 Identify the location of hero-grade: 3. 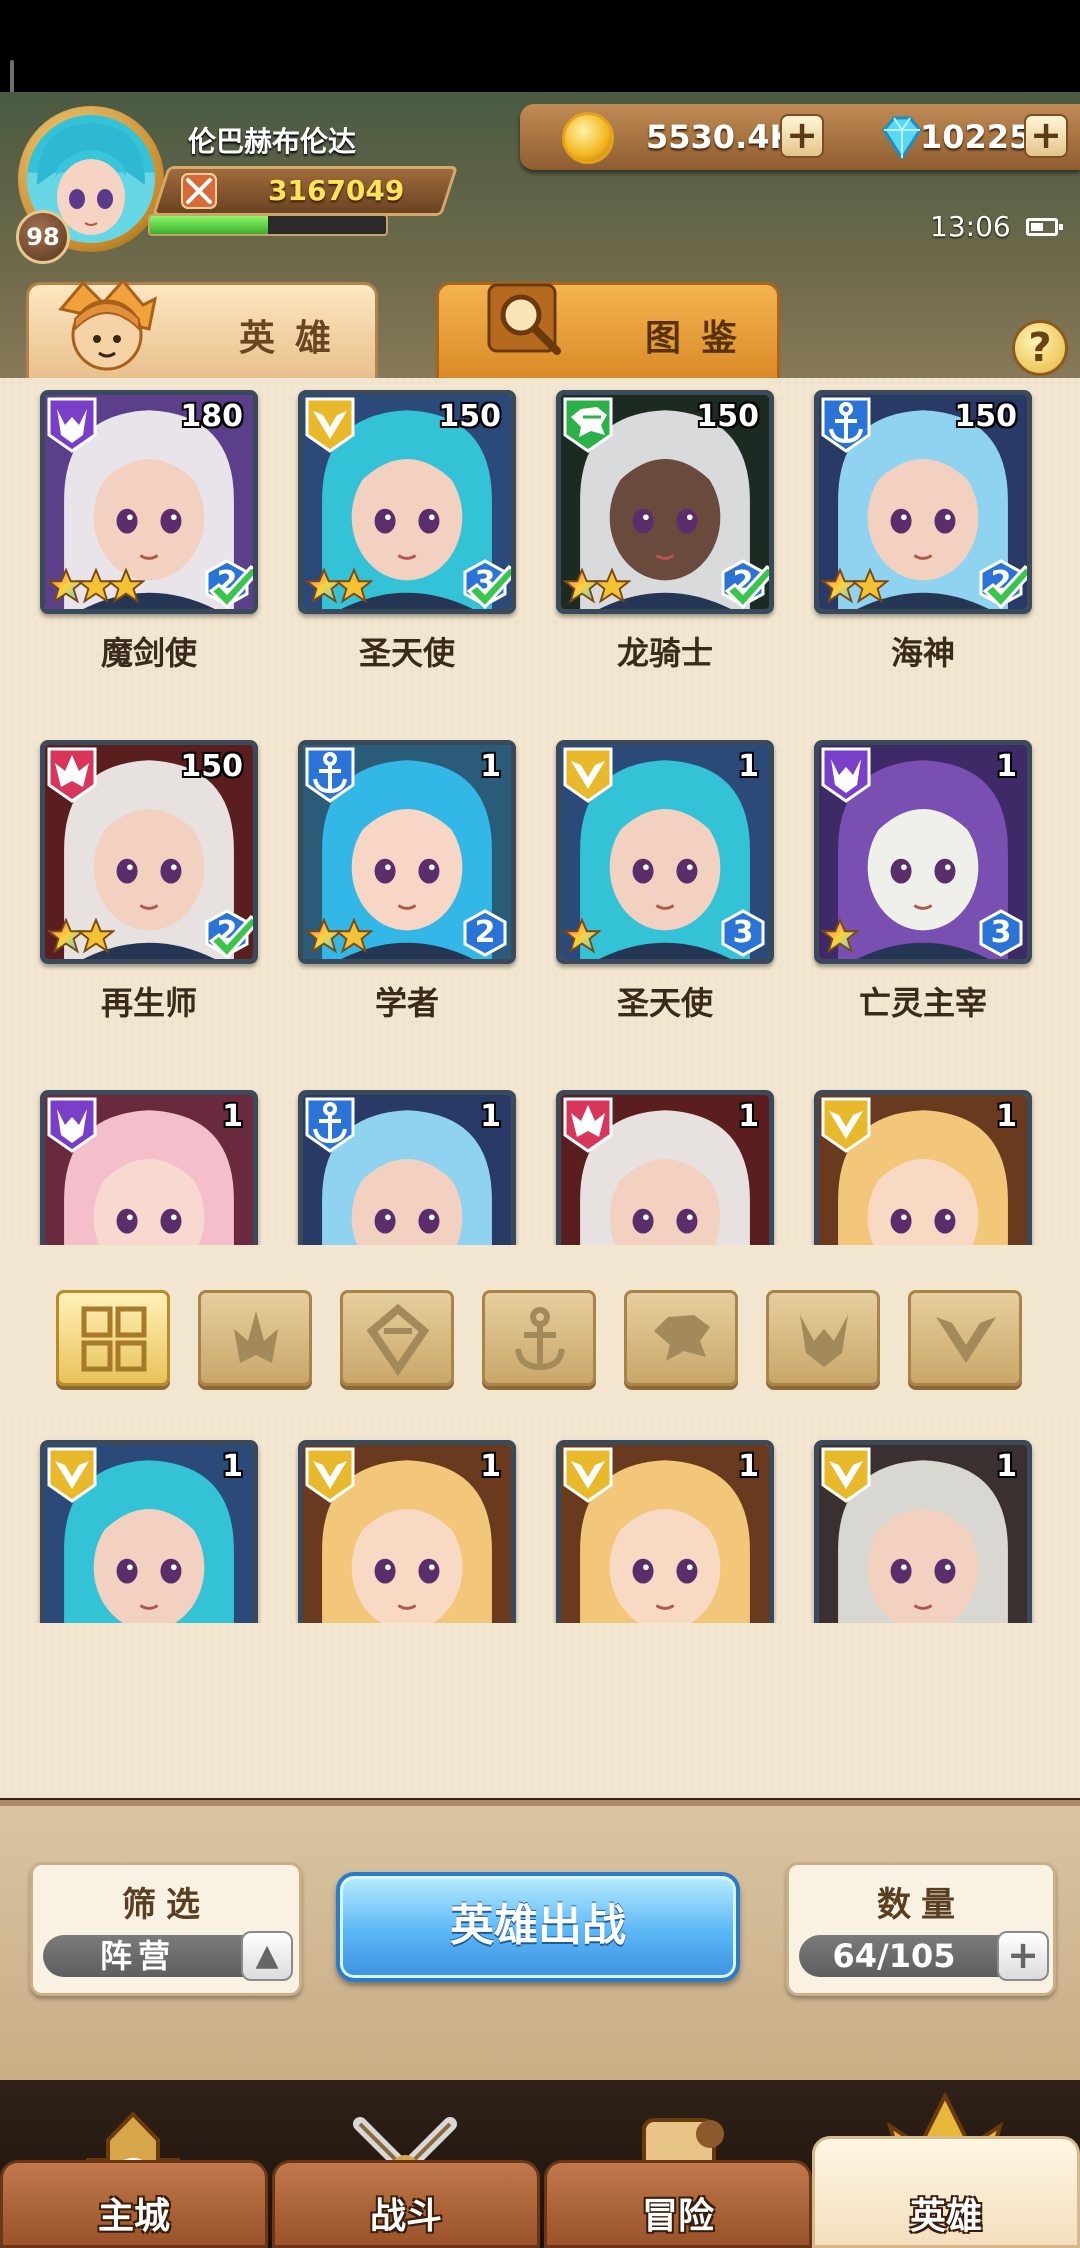
(743, 932).